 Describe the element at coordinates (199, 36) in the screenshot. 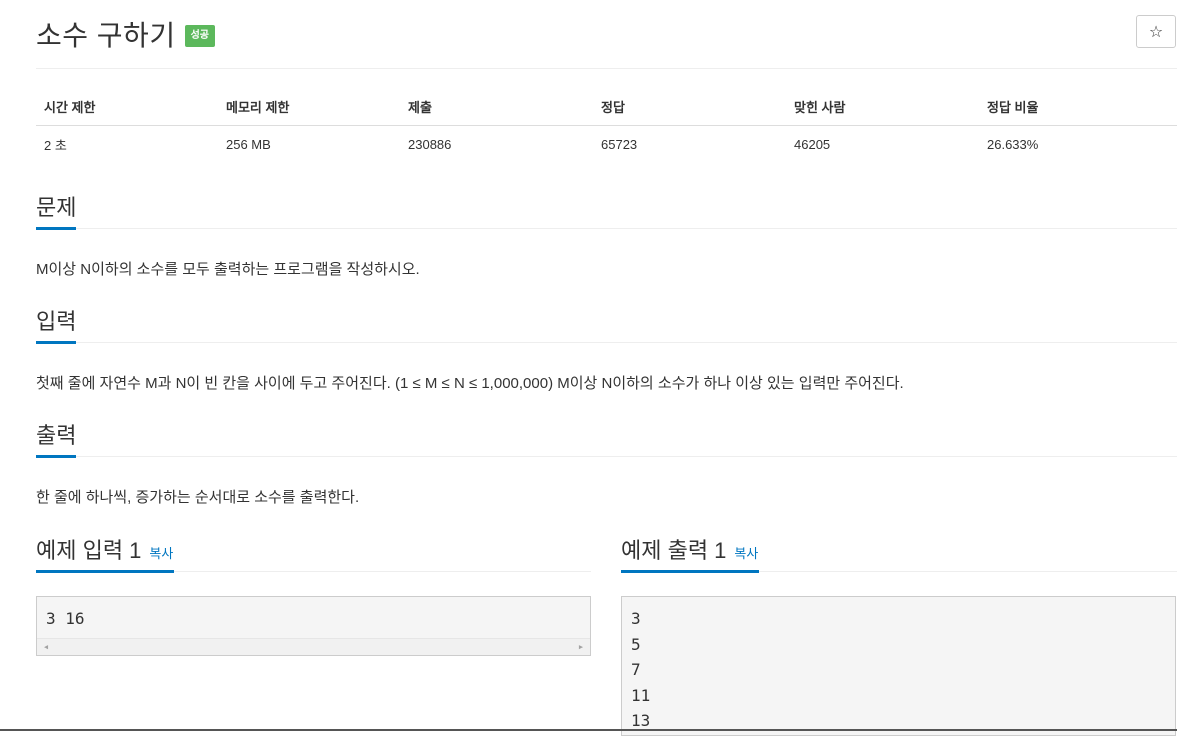

I see `status-badge: 성공` at that location.